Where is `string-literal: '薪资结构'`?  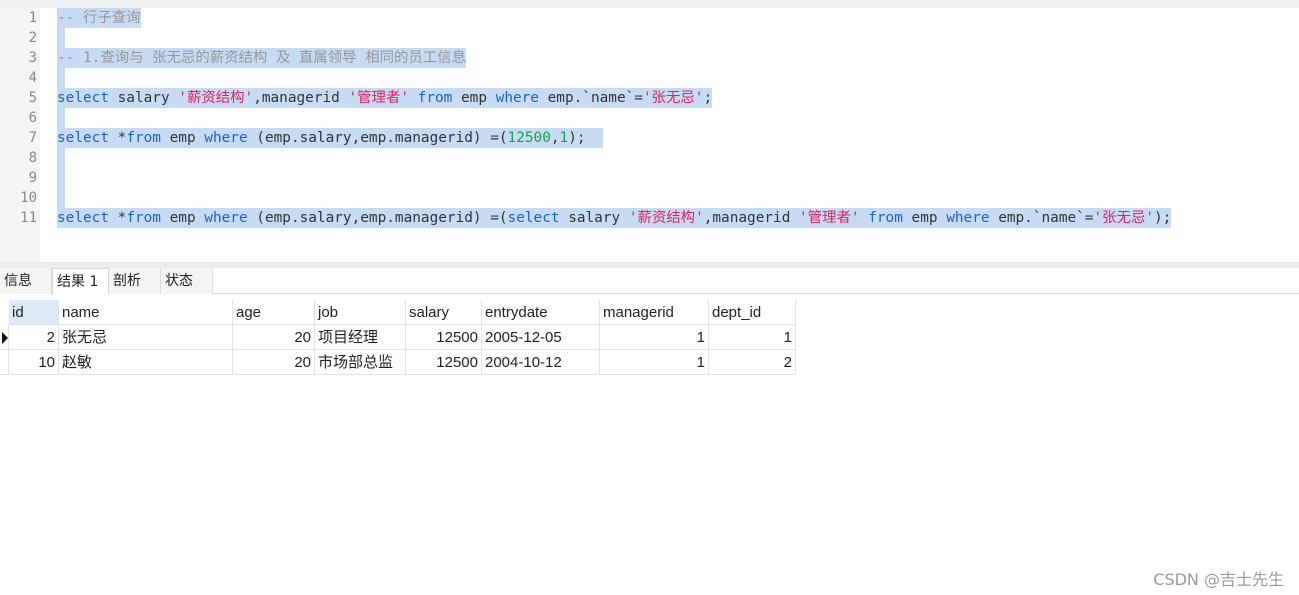 string-literal: '薪资结构' is located at coordinates (216, 98).